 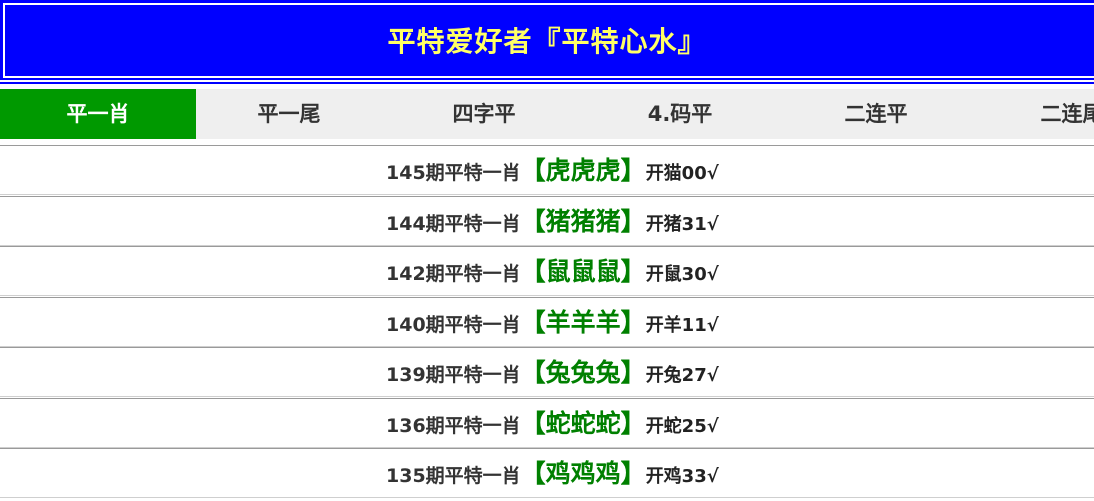 I want to click on list-item: 142期平特一肖【鼠鼠鼠】开鼠30√, so click(x=547, y=271).